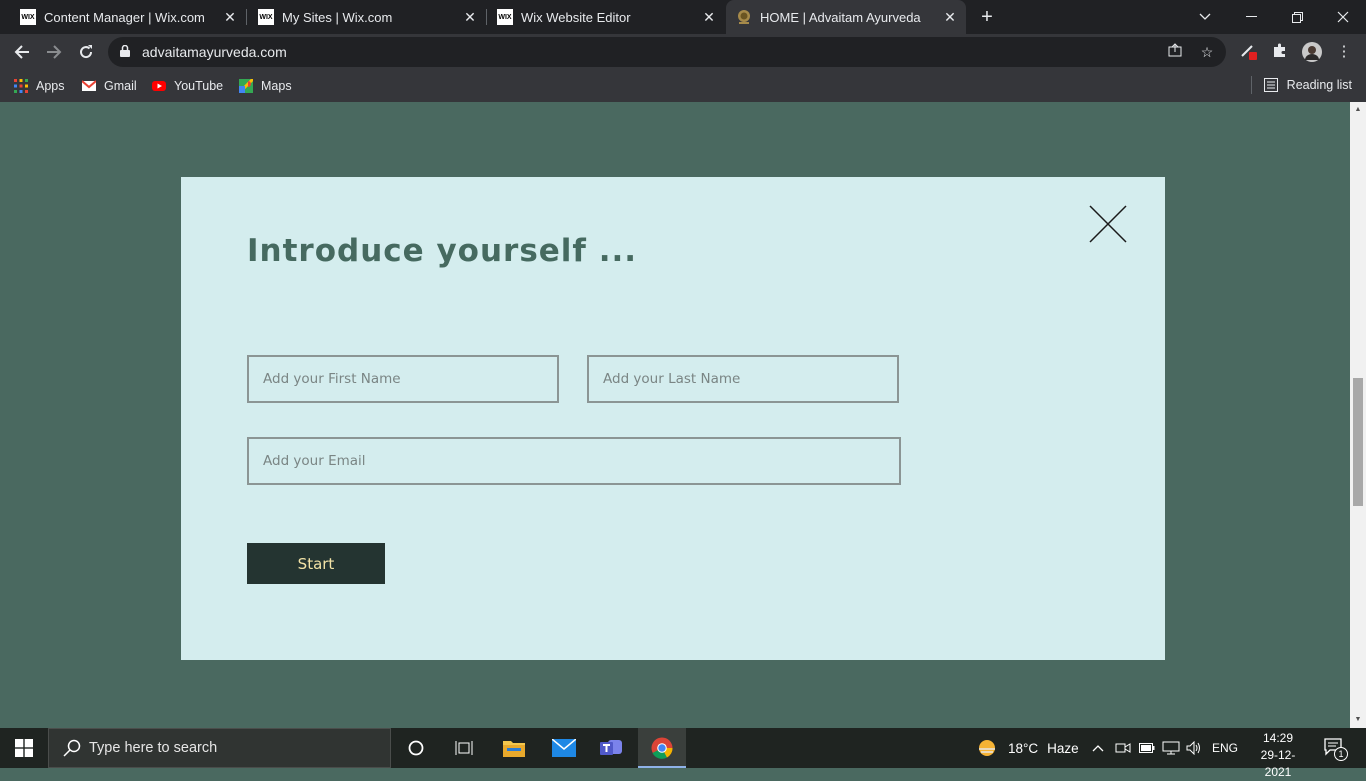  I want to click on arrow-right-icon, so click(54, 52).